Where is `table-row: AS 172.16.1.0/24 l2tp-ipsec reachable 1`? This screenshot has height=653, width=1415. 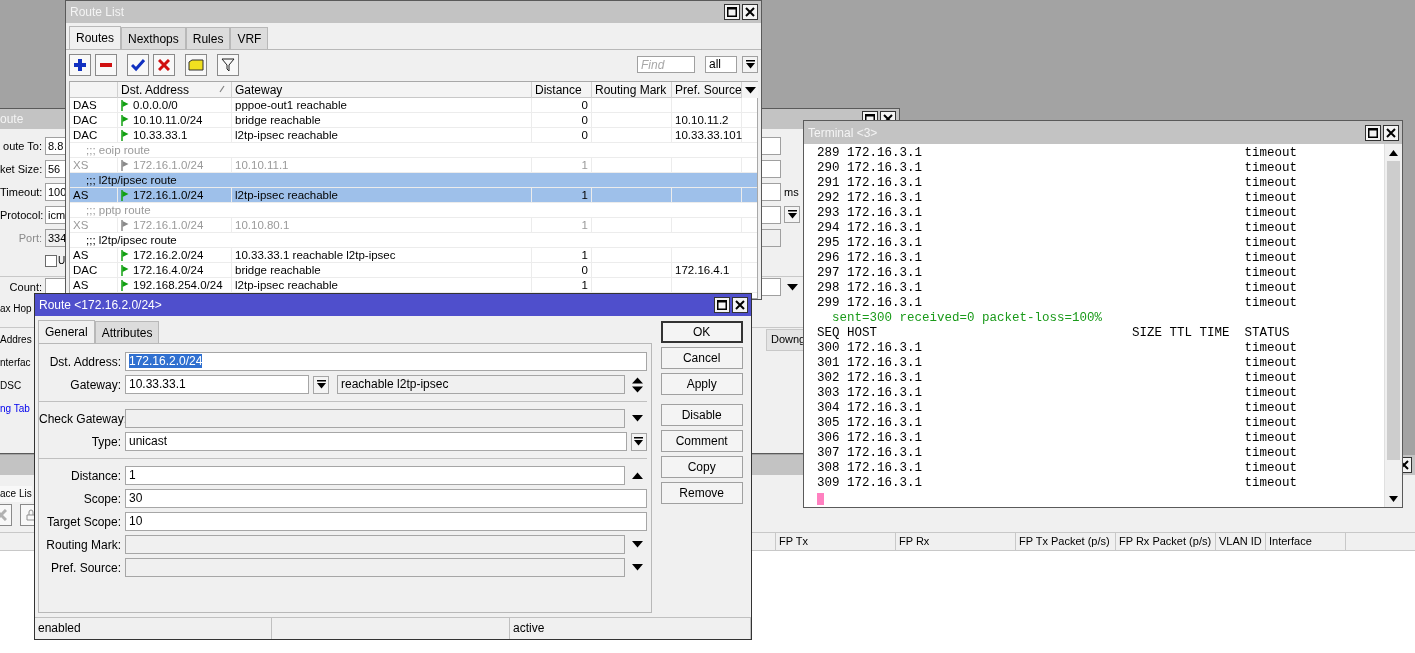 table-row: AS 172.16.1.0/24 l2tp-ipsec reachable 1 is located at coordinates (413, 195).